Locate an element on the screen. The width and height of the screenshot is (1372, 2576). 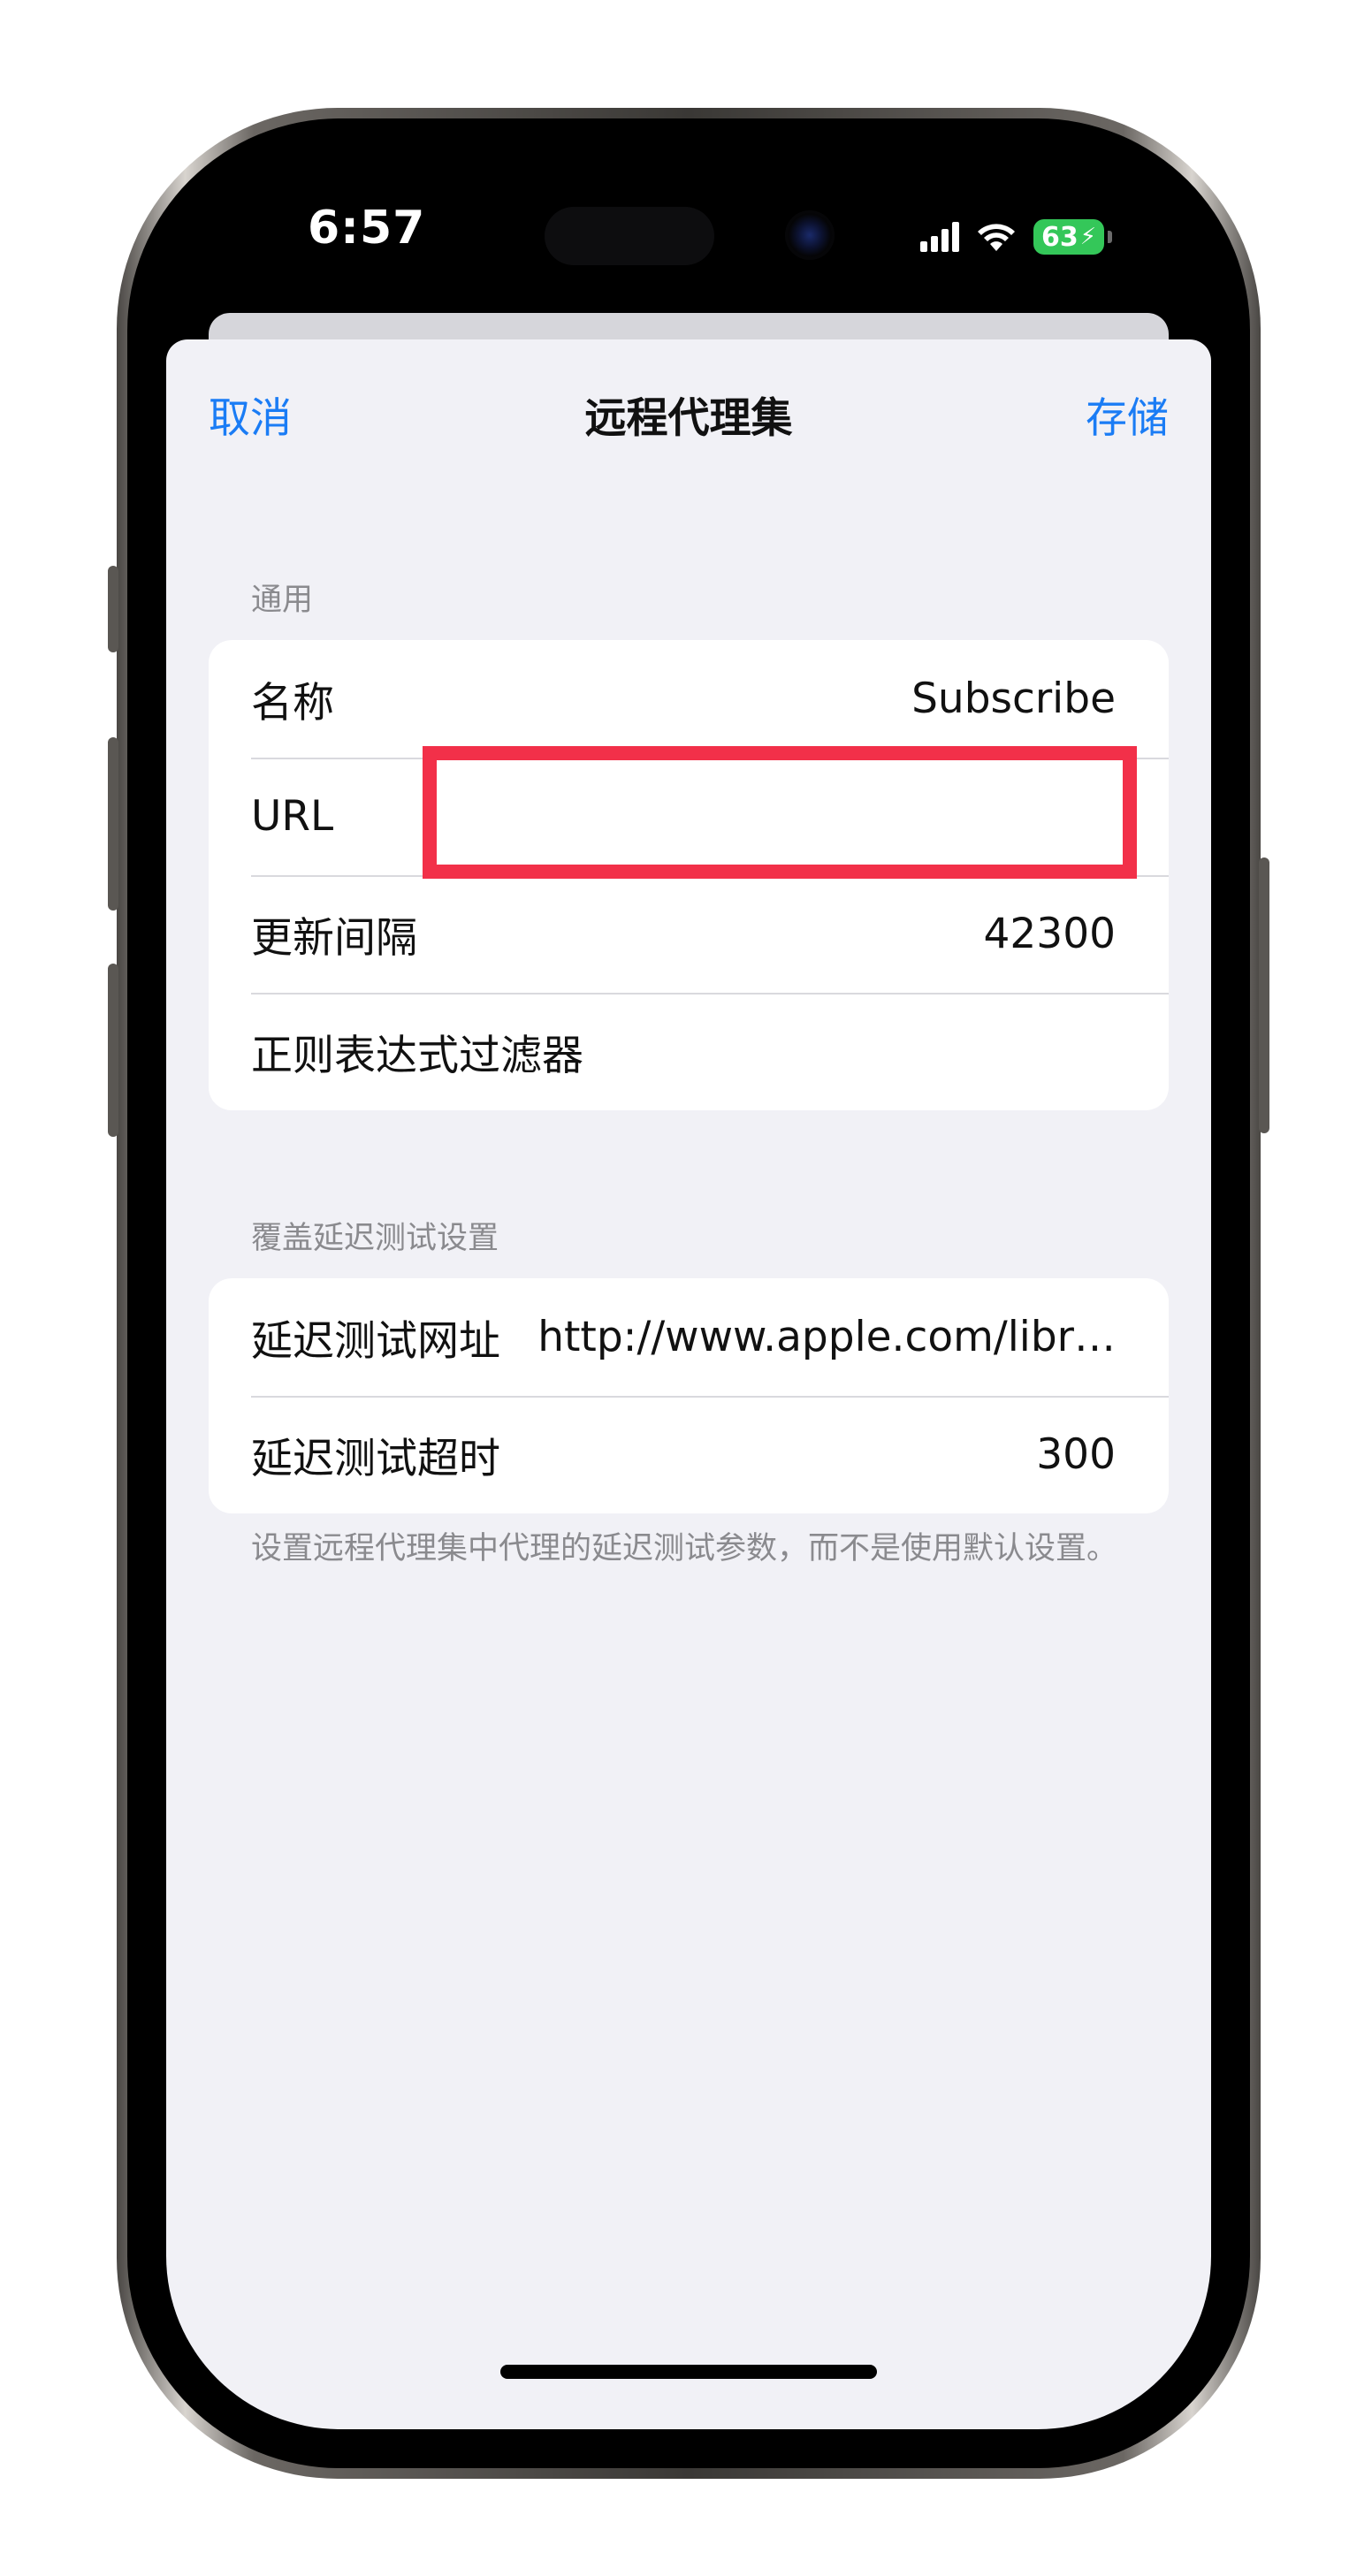
status-time: 6:57 is located at coordinates (367, 228).